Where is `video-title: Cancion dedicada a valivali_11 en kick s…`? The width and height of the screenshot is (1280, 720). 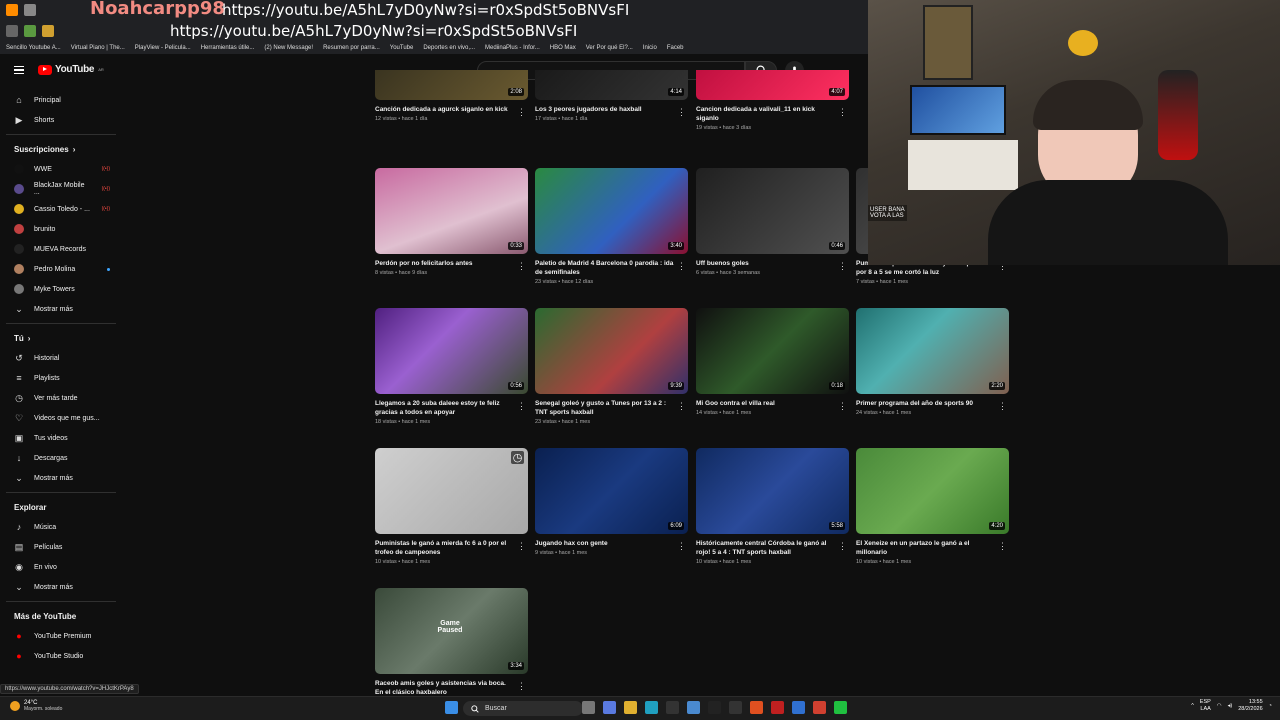
video-title: Cancion dedicada a valivali_11 en kick s… is located at coordinates (772, 114).